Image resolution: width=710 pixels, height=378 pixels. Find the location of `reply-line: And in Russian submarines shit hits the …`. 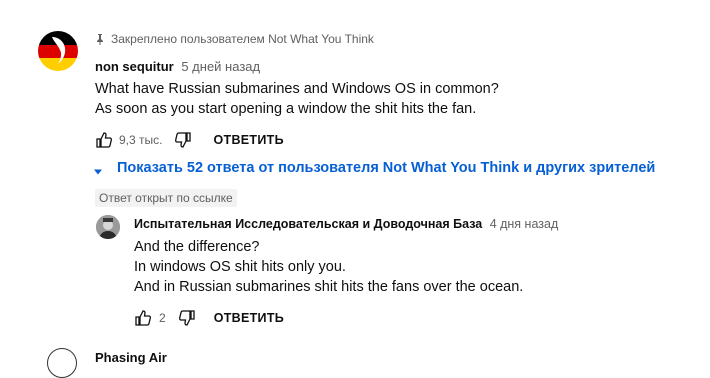

reply-line: And in Russian submarines shit hits the … is located at coordinates (329, 287).